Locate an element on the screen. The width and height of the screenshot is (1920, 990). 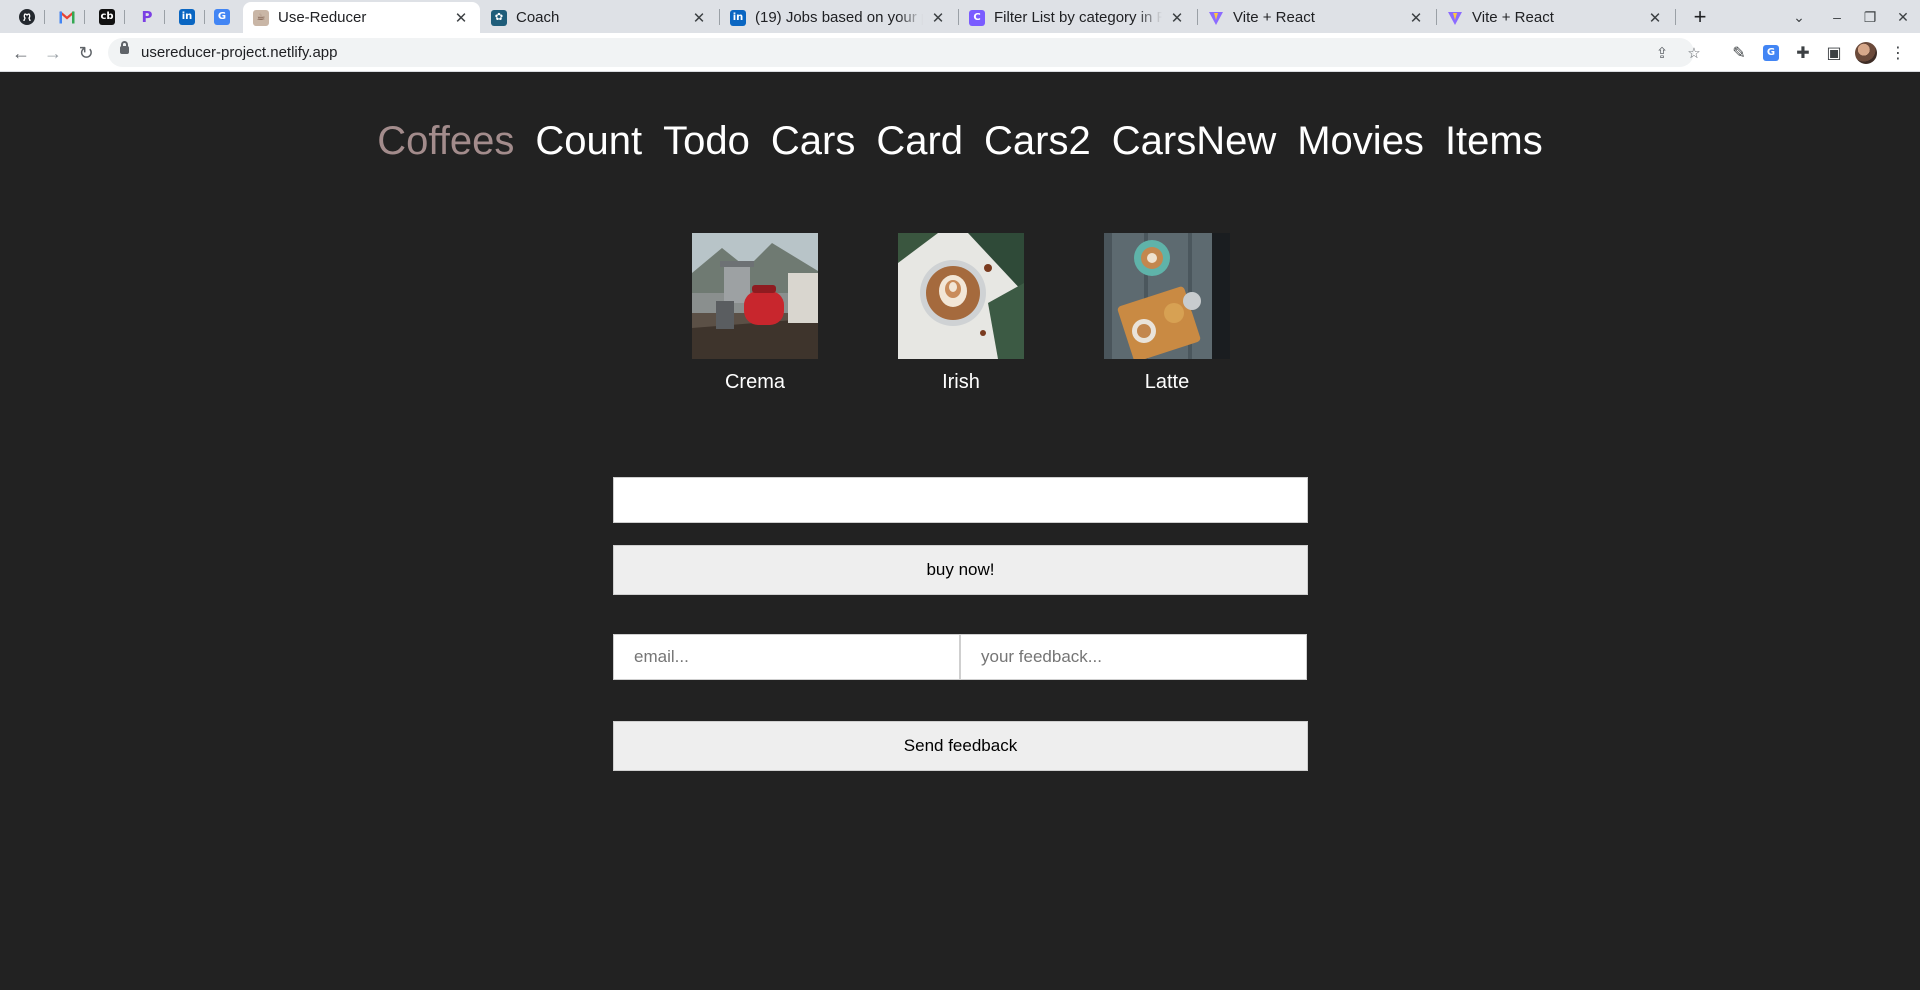
nav-link-count: Count is located at coordinates (588, 141).